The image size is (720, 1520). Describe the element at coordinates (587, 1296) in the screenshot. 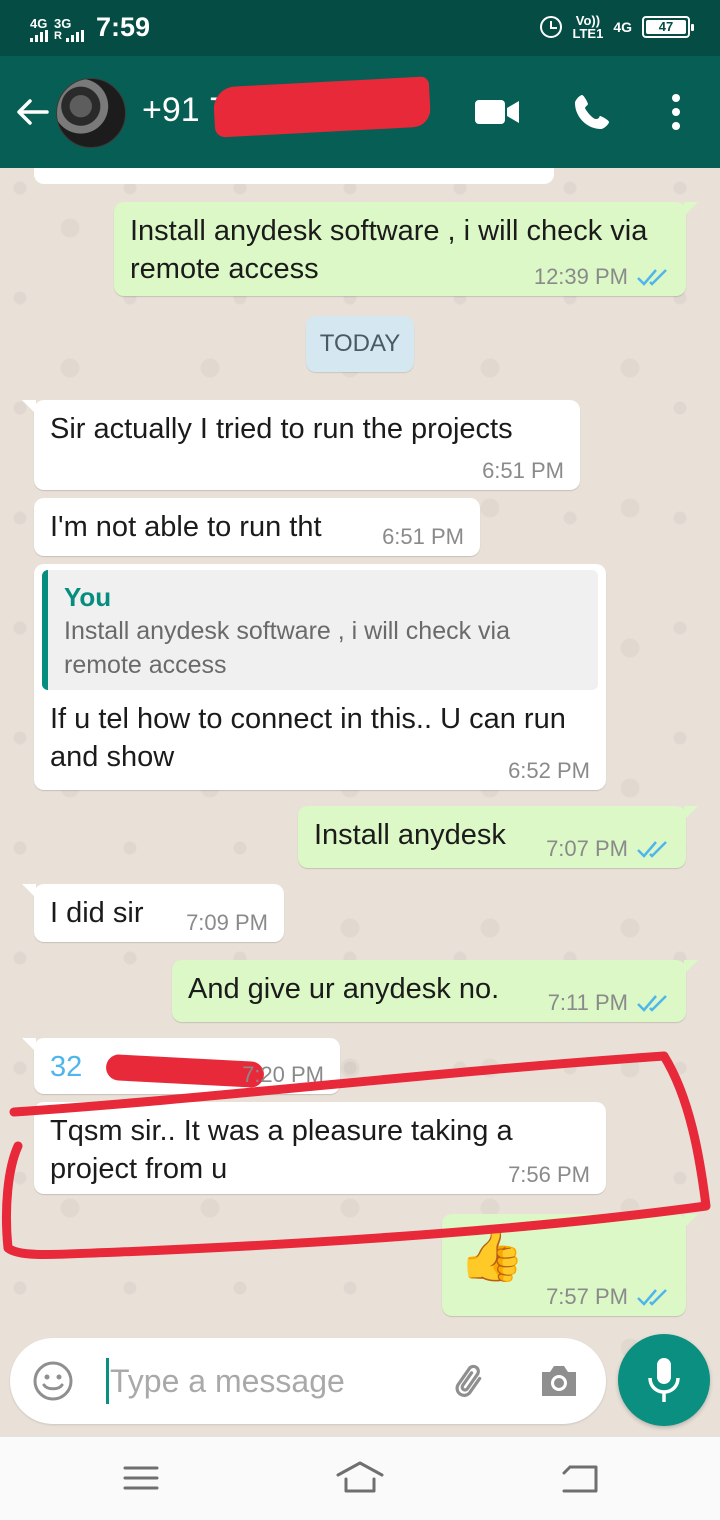

I see `message-time: 7:57 PM` at that location.